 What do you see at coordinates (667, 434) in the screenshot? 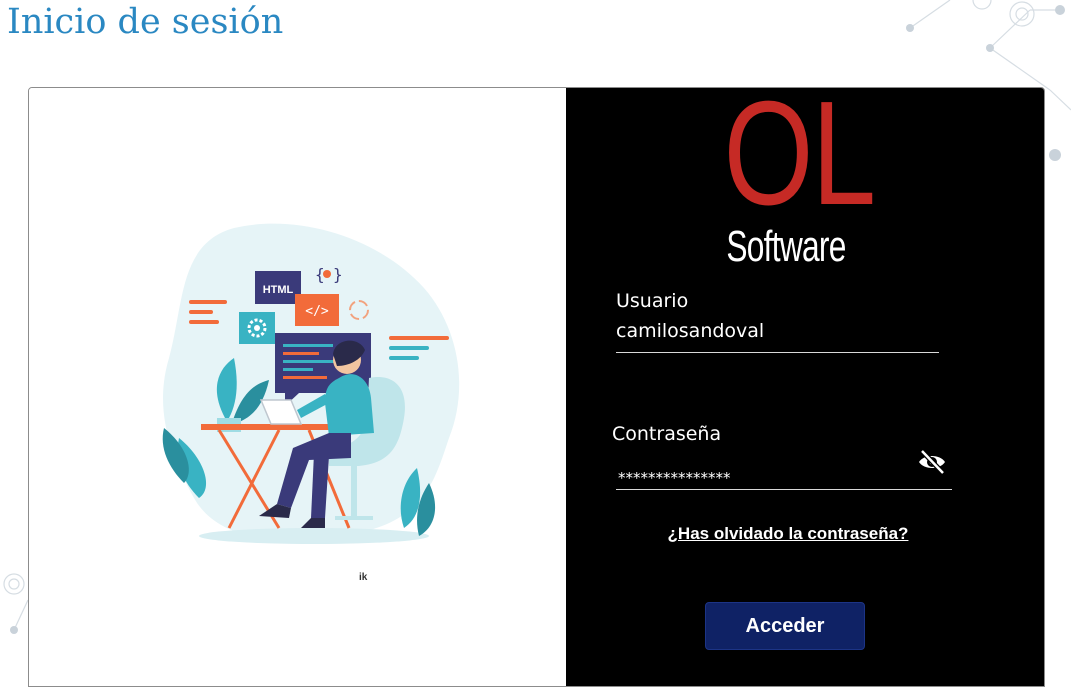
I see `password-label: Contraseña` at bounding box center [667, 434].